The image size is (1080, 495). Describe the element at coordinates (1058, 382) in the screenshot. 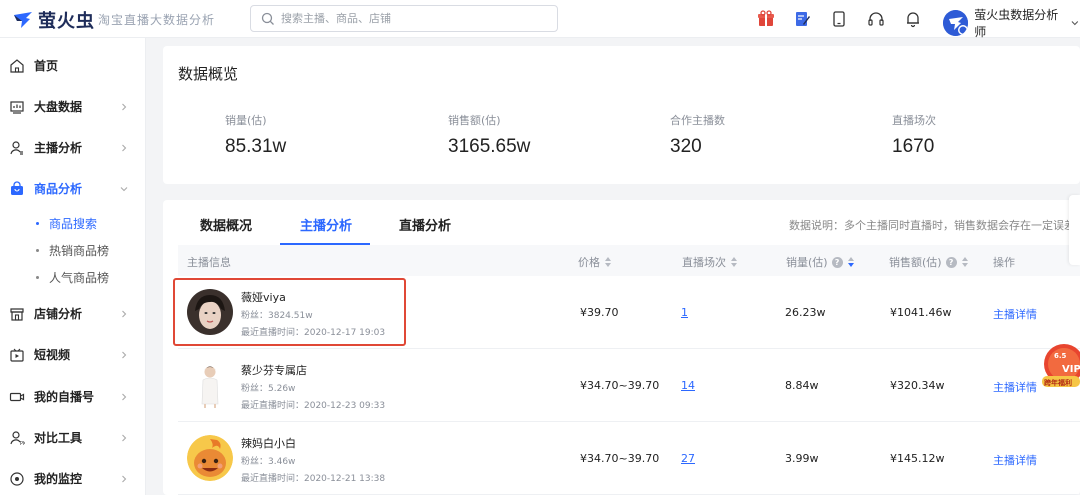

I see `vip-caption: 跨年福利` at that location.